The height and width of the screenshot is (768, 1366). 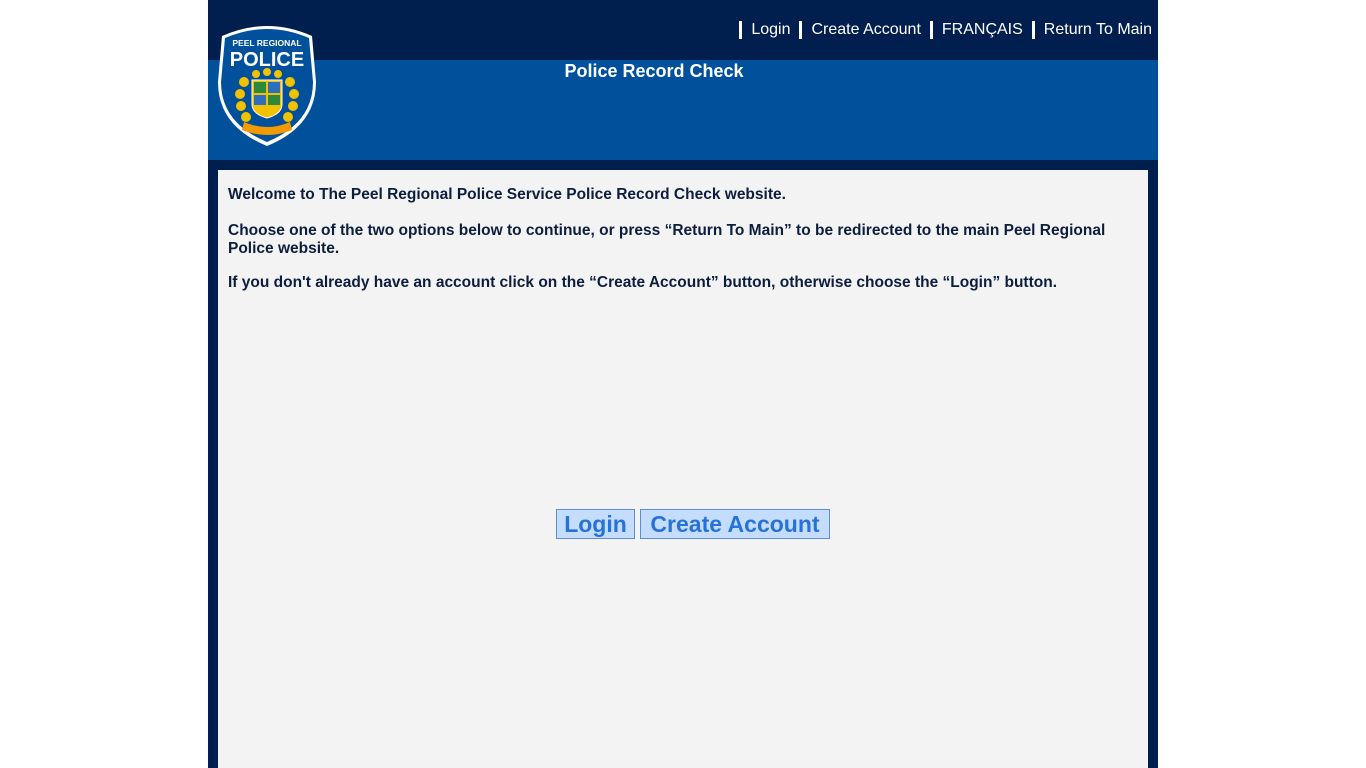 I want to click on police-badge-logo: PEEL REGIONAL POLICE, so click(x=267, y=86).